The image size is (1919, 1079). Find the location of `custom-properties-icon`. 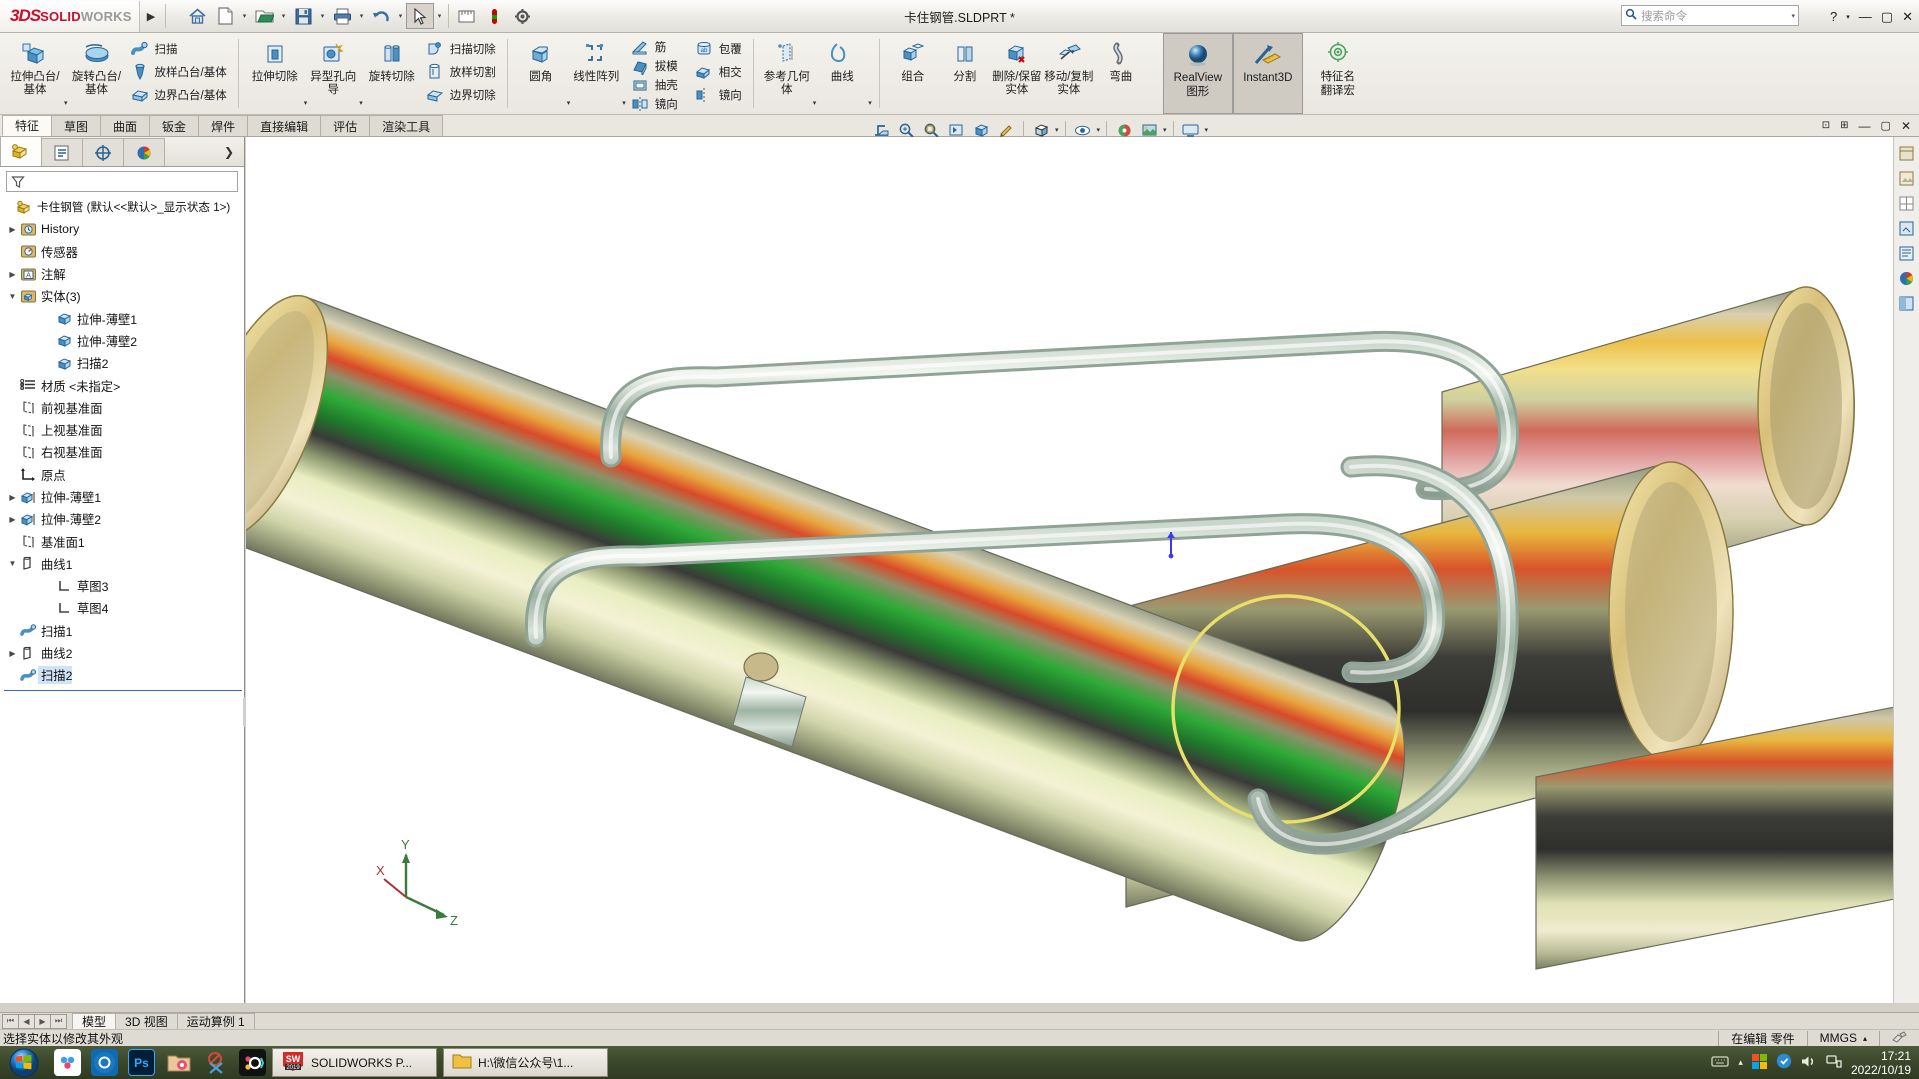

custom-properties-icon is located at coordinates (1907, 253).